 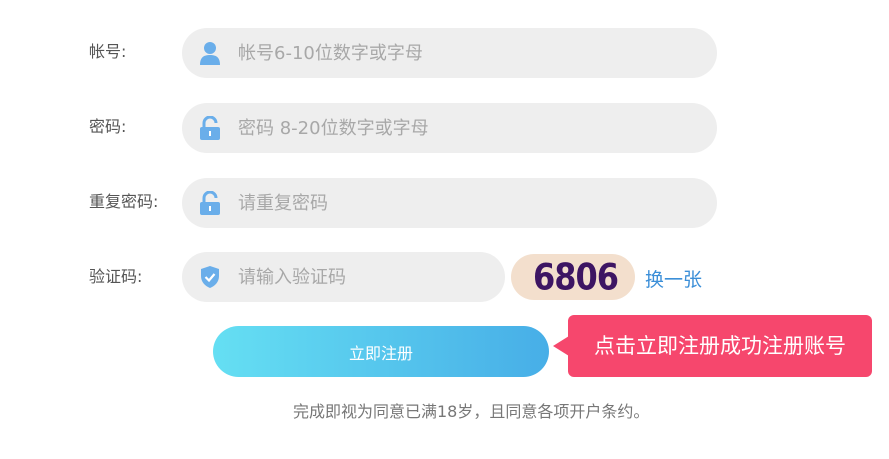 I want to click on confirm-password-input, so click(x=467, y=203).